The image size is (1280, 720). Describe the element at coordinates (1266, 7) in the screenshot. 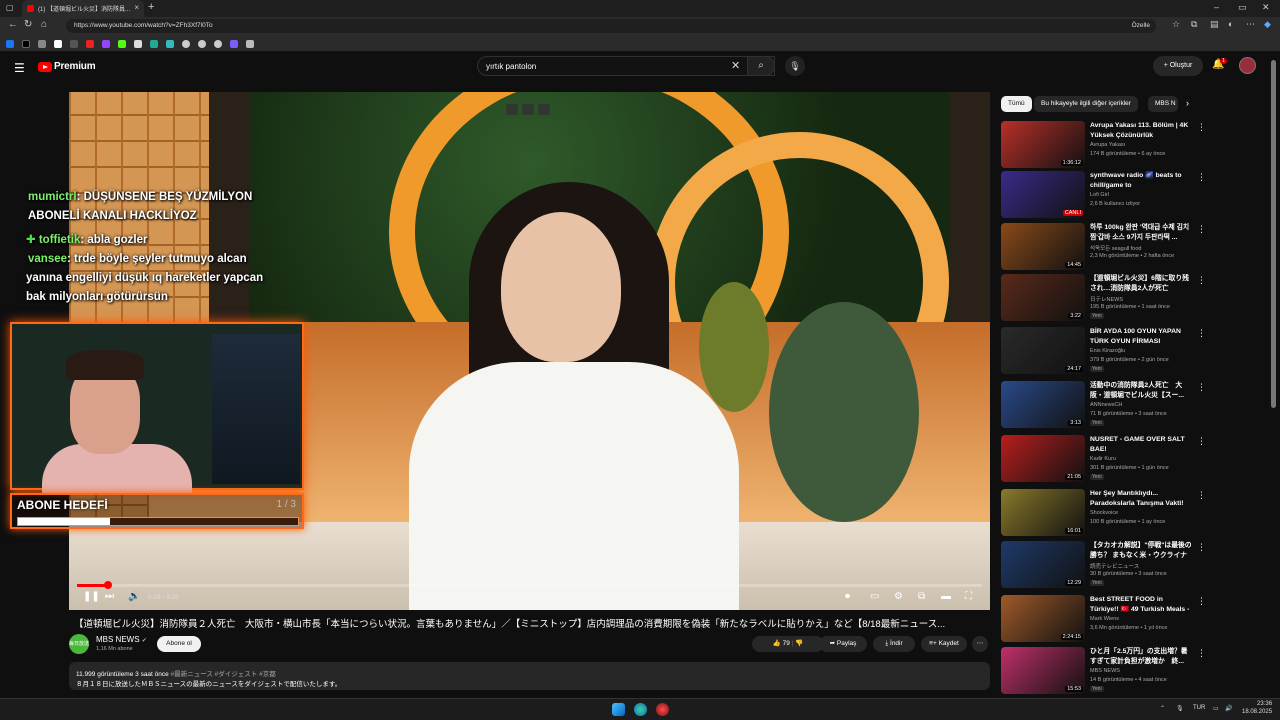

I see `close-window-icon: ✕` at that location.